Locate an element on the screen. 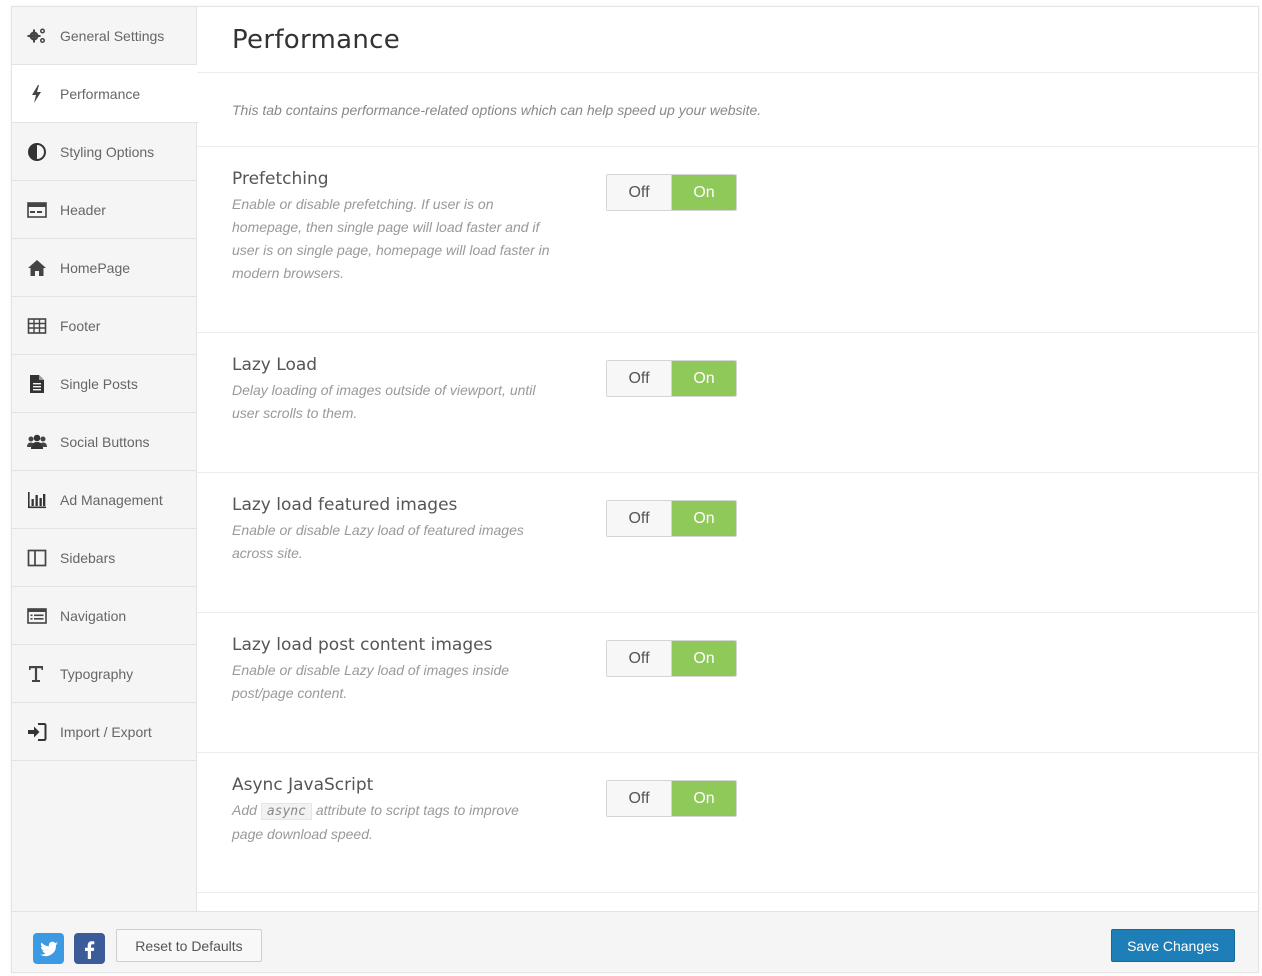 The width and height of the screenshot is (1262, 976). sidebar-item-import-export: Import / Export is located at coordinates (104, 732).